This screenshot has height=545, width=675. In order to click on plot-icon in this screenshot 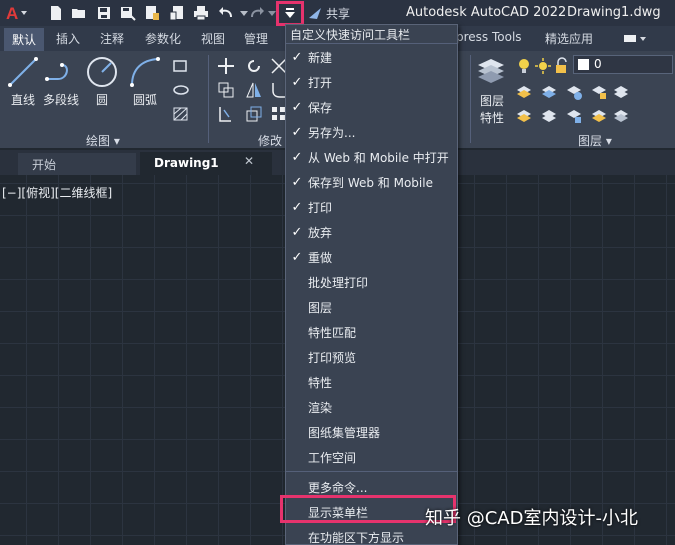, I will do `click(201, 13)`.